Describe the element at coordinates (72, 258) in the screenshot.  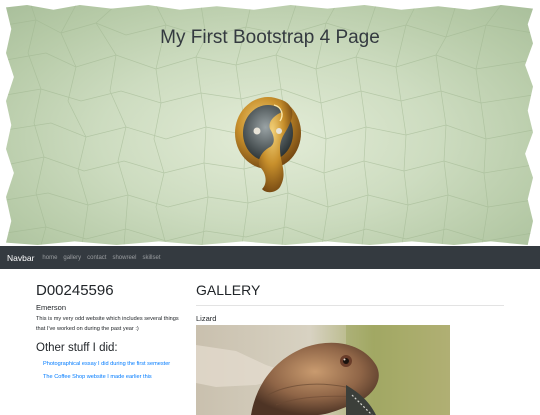
I see `nav-link-gallery: gallery` at that location.